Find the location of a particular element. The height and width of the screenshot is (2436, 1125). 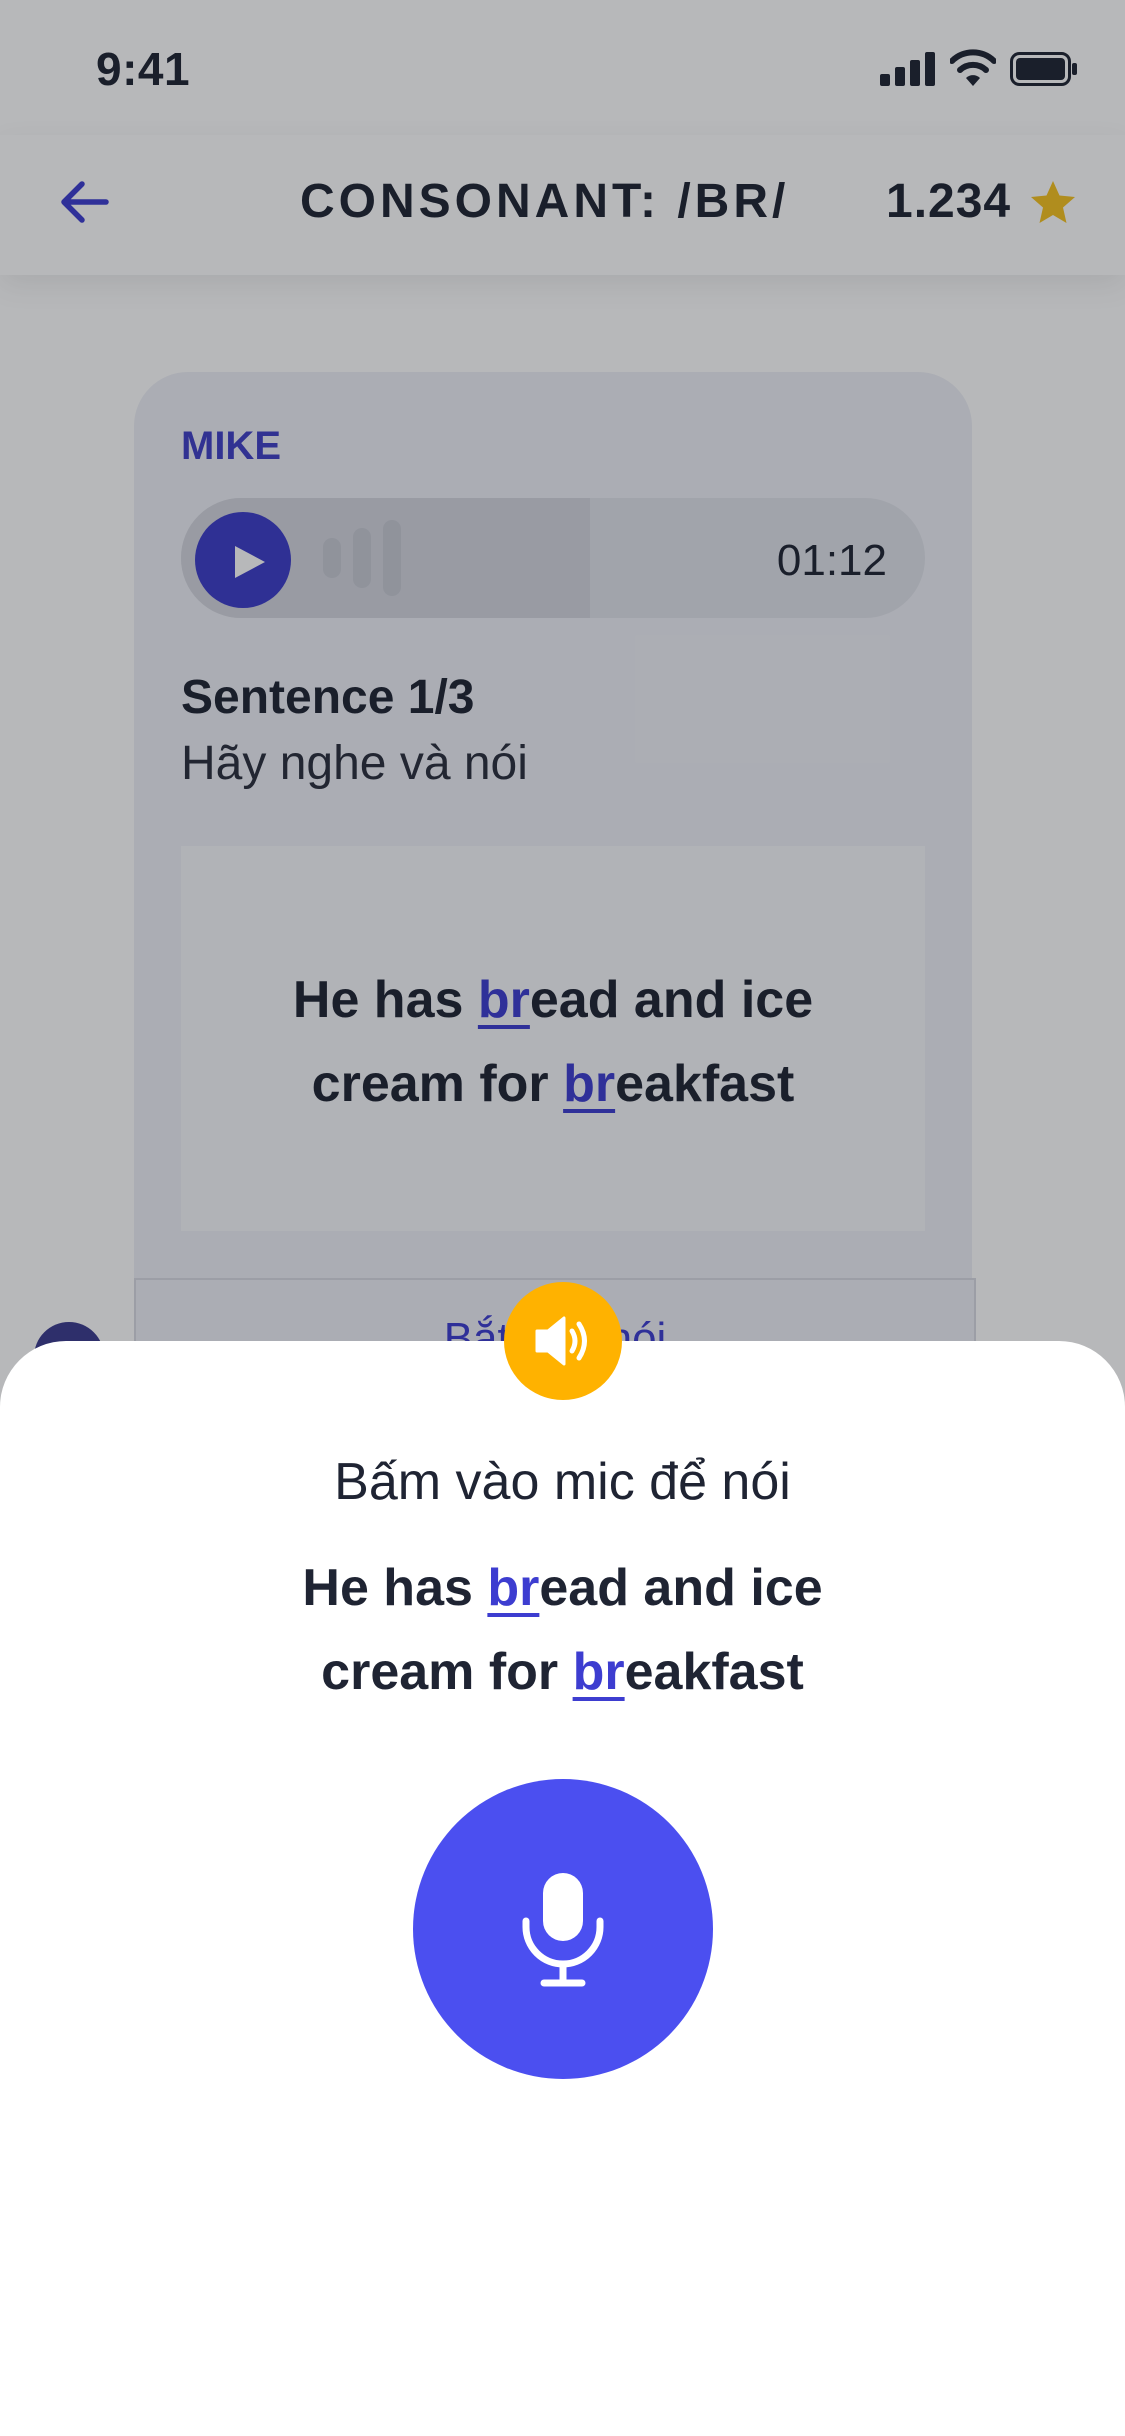

sentence-line: cream for breakfast is located at coordinates (562, 1672).